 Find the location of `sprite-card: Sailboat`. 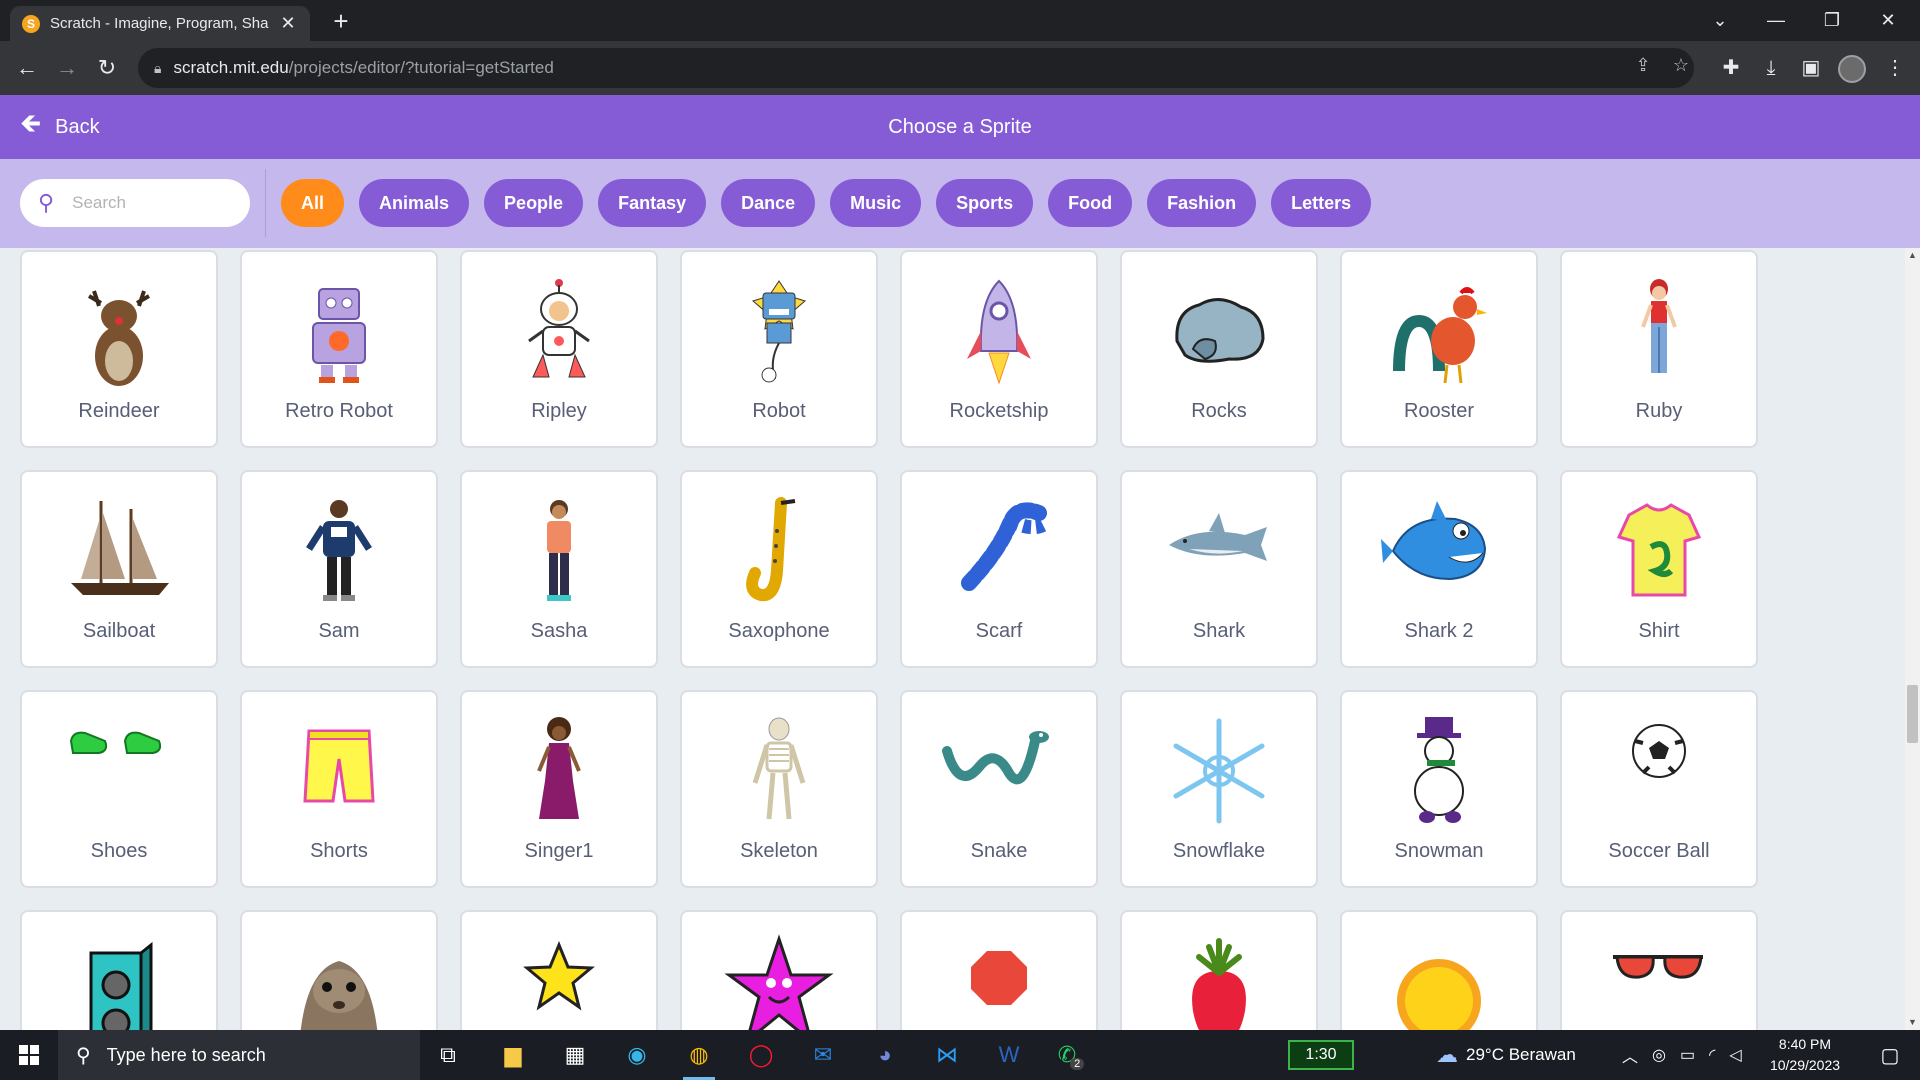

sprite-card: Sailboat is located at coordinates (119, 569).